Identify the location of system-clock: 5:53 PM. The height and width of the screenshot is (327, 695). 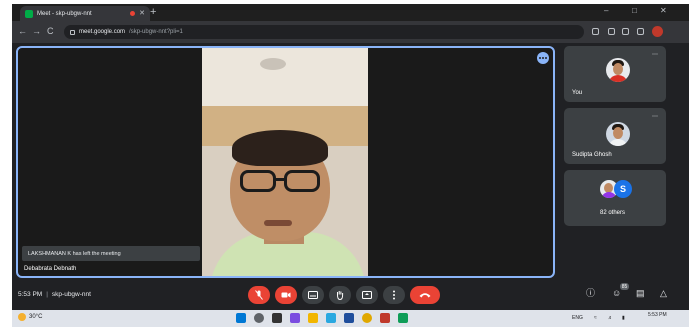
(657, 315).